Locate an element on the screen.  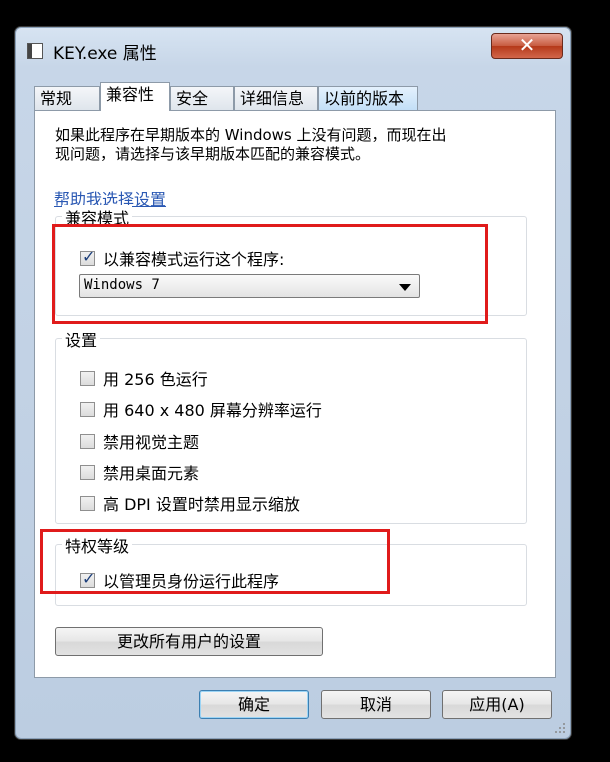
resize-grip-icon is located at coordinates (560, 728).